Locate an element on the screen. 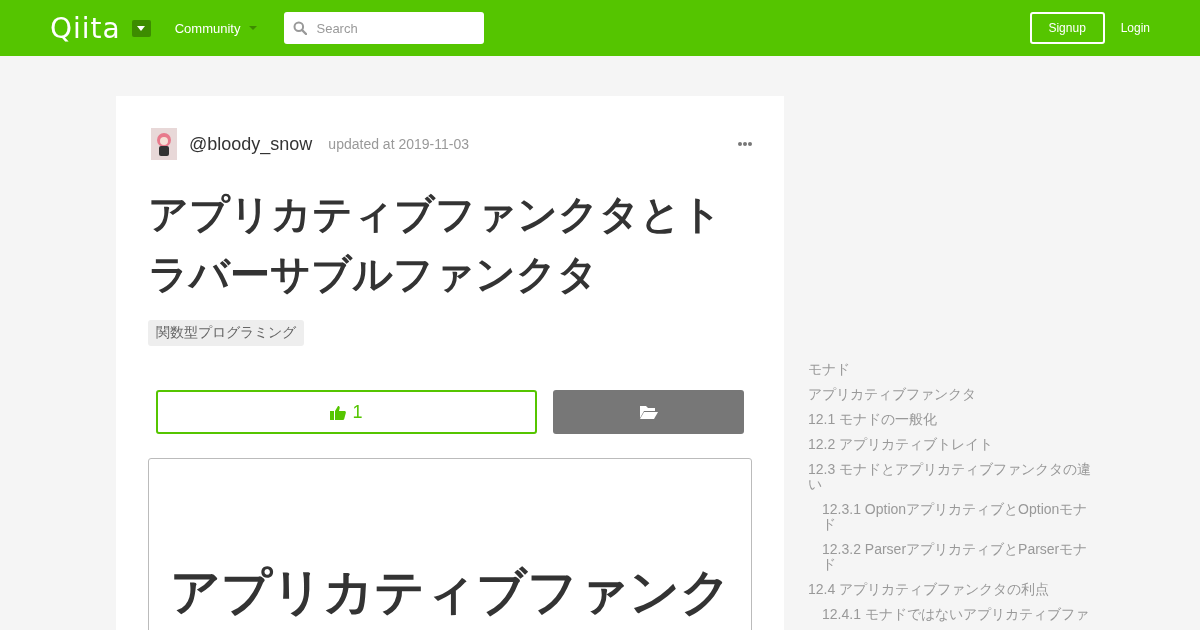 The width and height of the screenshot is (1200, 630). login-link: Login is located at coordinates (1135, 28).